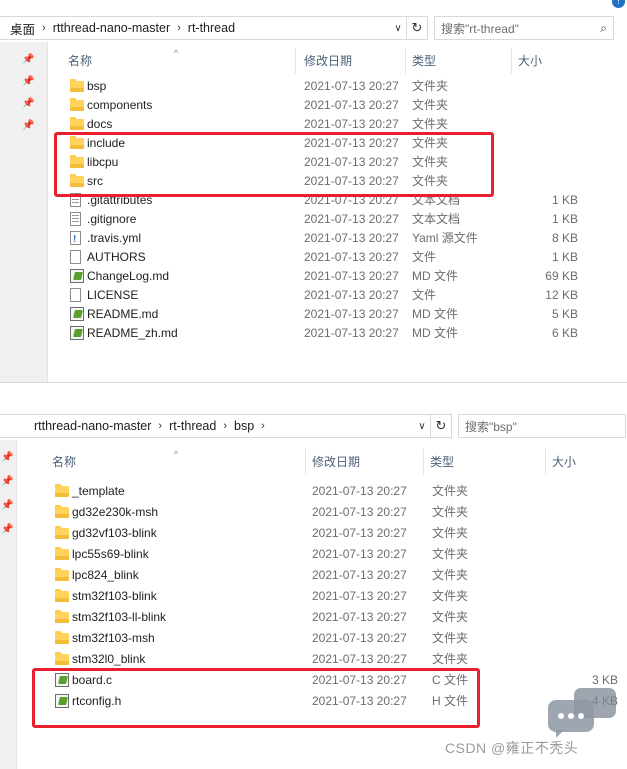  What do you see at coordinates (313, 701) in the screenshot?
I see `file-row: rtconfig.h2021-07-13 20:27H 文件4 KB` at bounding box center [313, 701].